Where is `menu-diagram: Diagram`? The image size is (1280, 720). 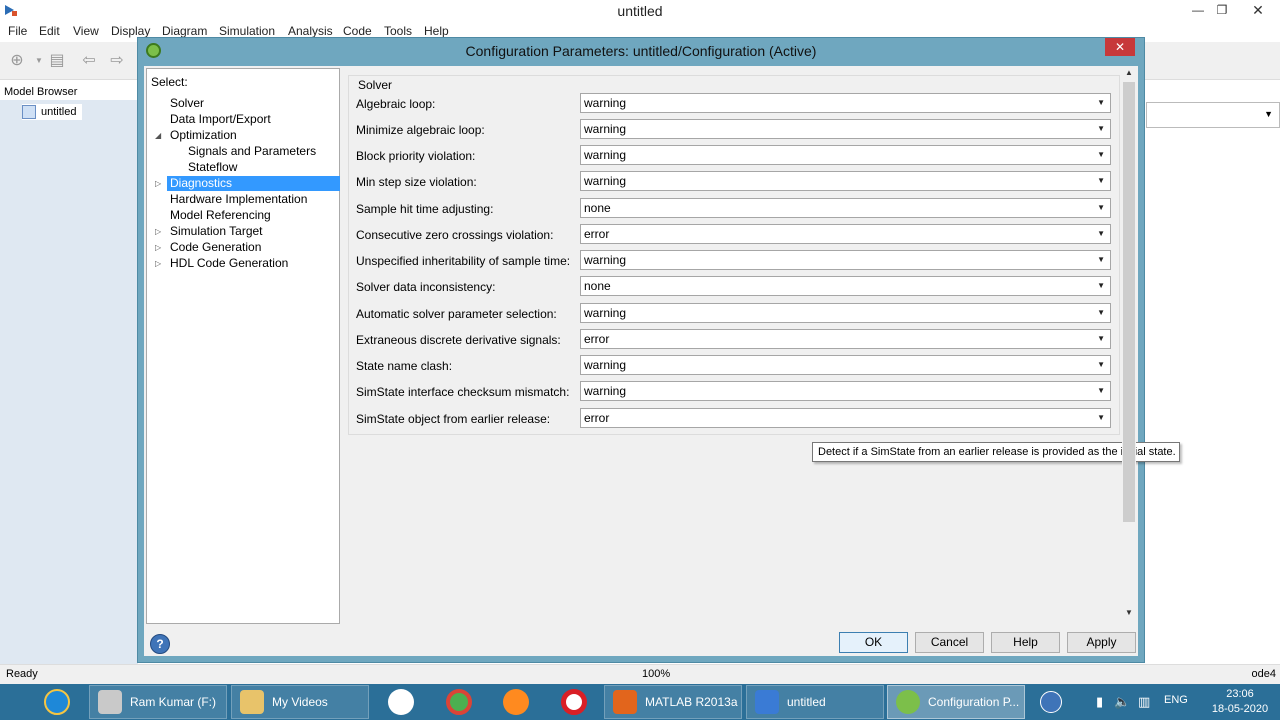
menu-diagram: Diagram is located at coordinates (184, 31).